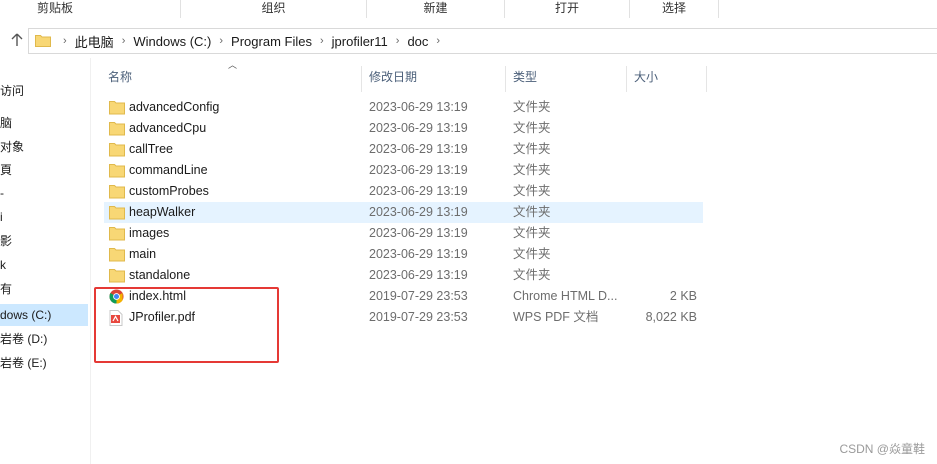 The width and height of the screenshot is (937, 464). What do you see at coordinates (44, 193) in the screenshot?
I see `nav-item-pictures: -` at bounding box center [44, 193].